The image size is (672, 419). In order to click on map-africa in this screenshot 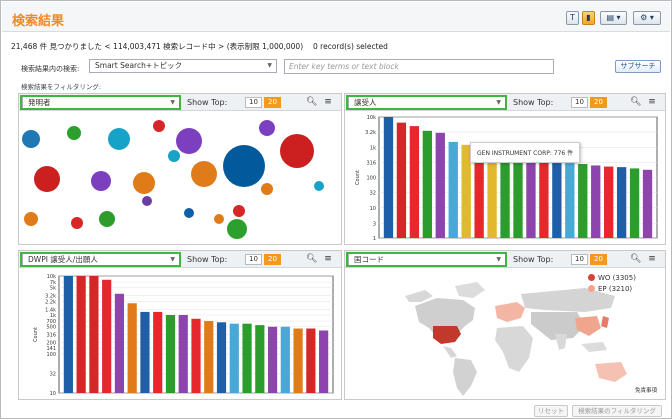, I will do `click(514, 349)`.